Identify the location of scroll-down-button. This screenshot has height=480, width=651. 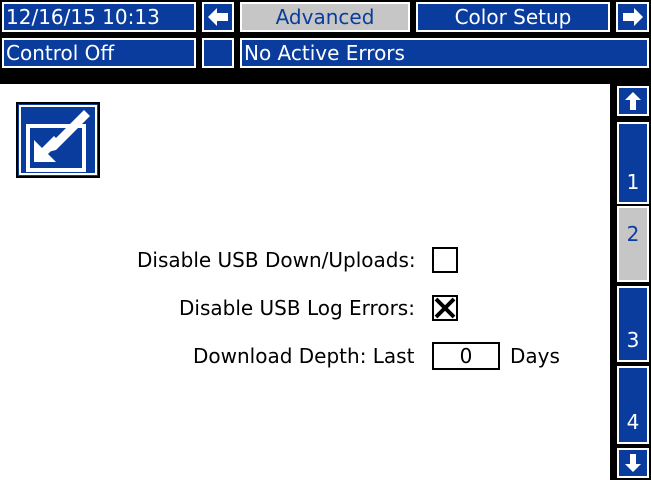
(633, 463).